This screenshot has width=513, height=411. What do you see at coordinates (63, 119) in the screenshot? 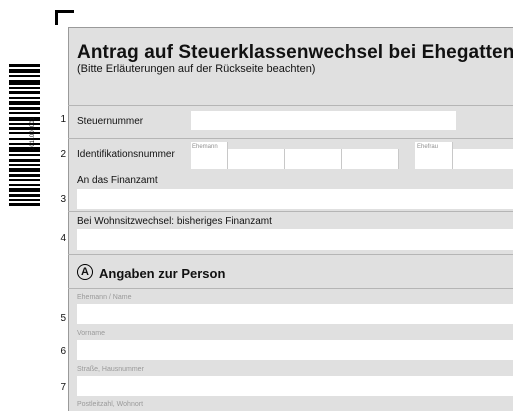
I see `row-number-1: 1` at bounding box center [63, 119].